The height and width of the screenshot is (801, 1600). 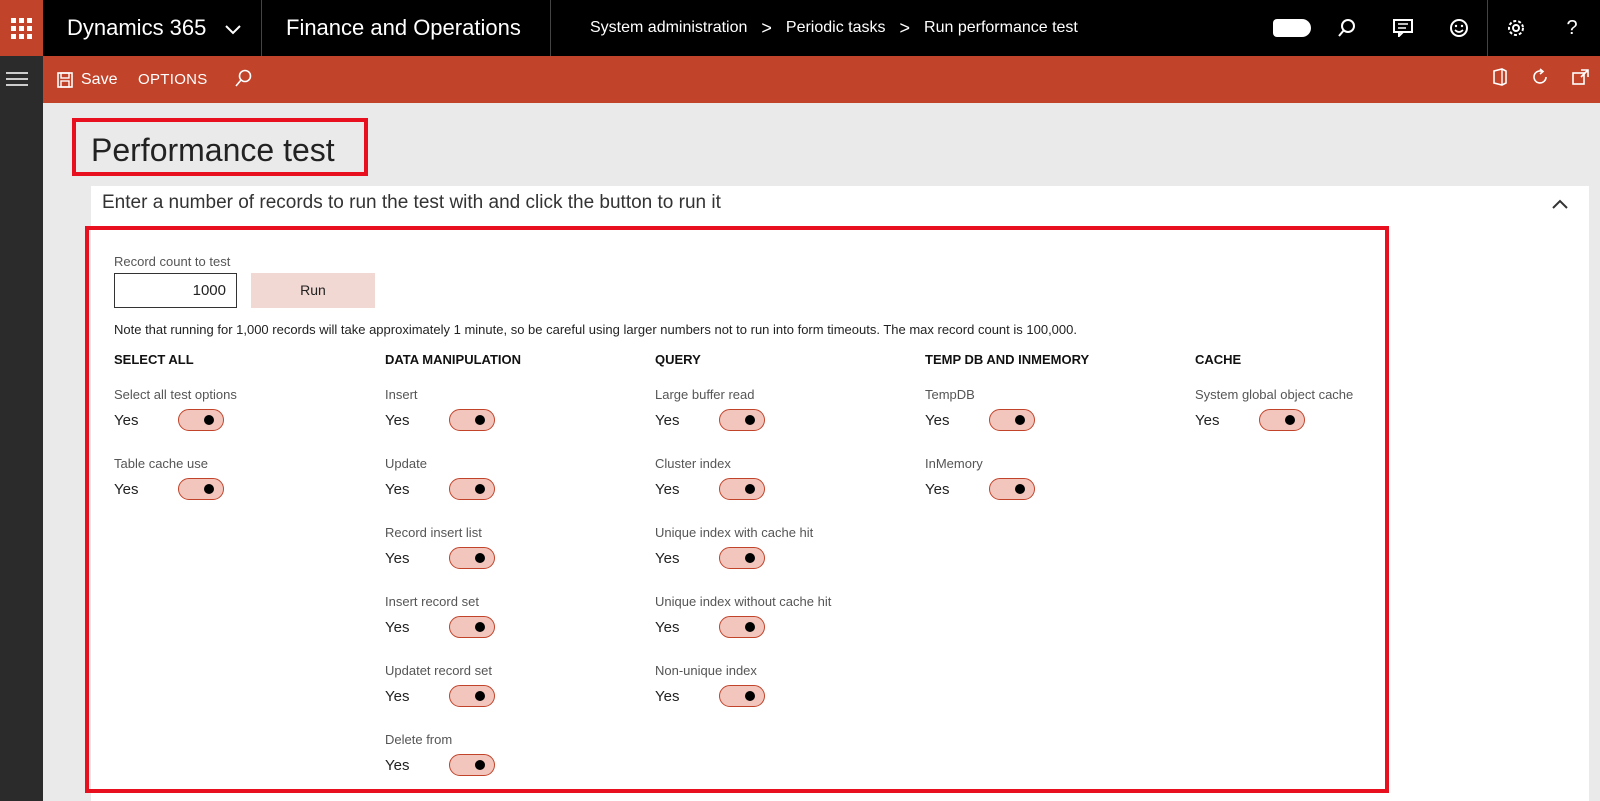 What do you see at coordinates (126, 489) in the screenshot?
I see `option-value-table-cache-use: Yes` at bounding box center [126, 489].